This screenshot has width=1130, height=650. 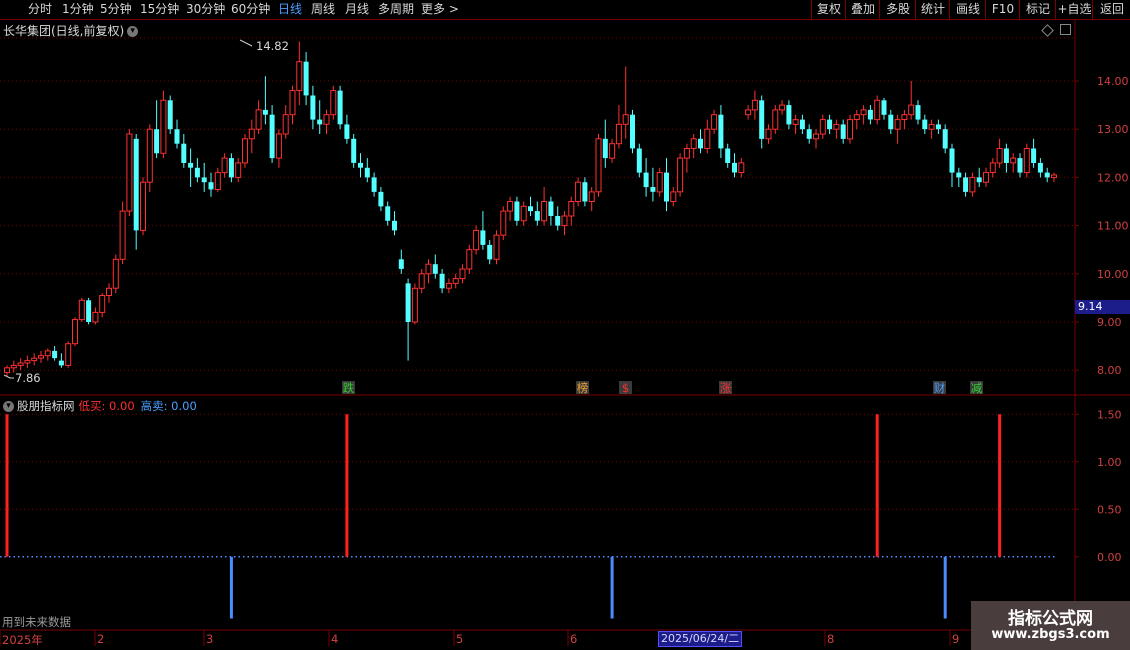 What do you see at coordinates (625, 388) in the screenshot?
I see `event-badge: $` at bounding box center [625, 388].